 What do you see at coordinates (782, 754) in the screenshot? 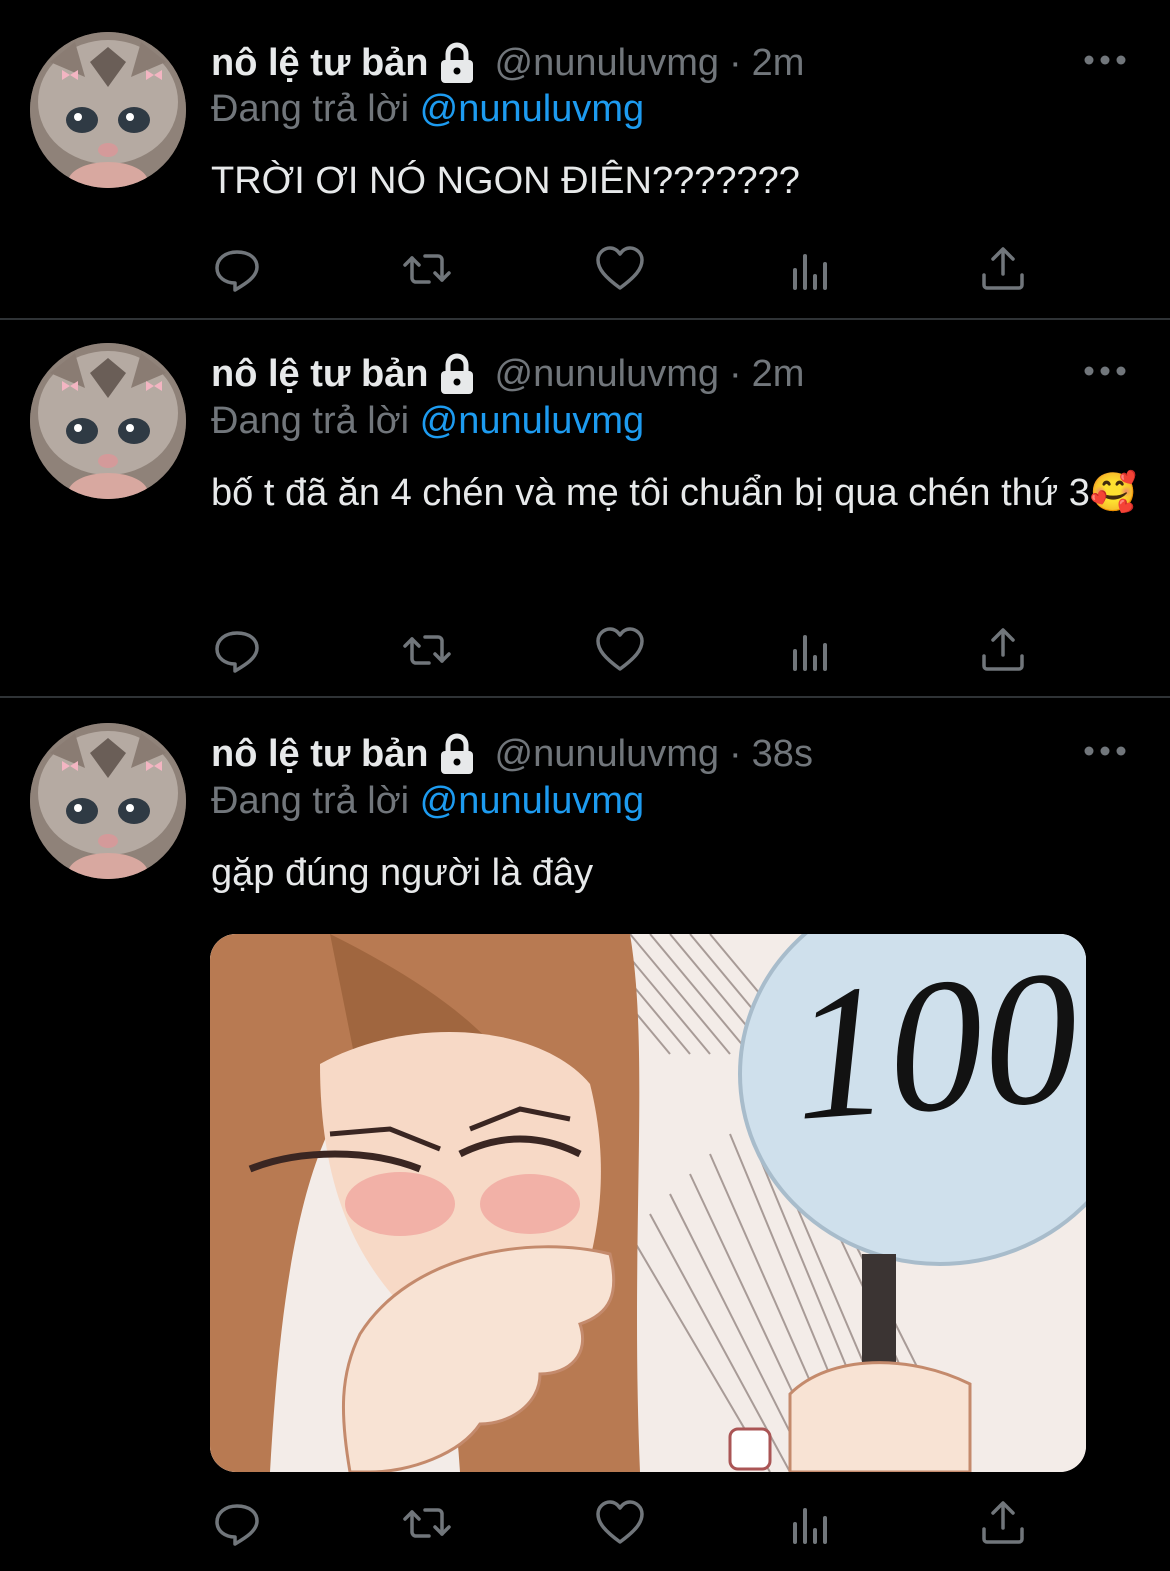
I see `timestamp: 38s` at bounding box center [782, 754].